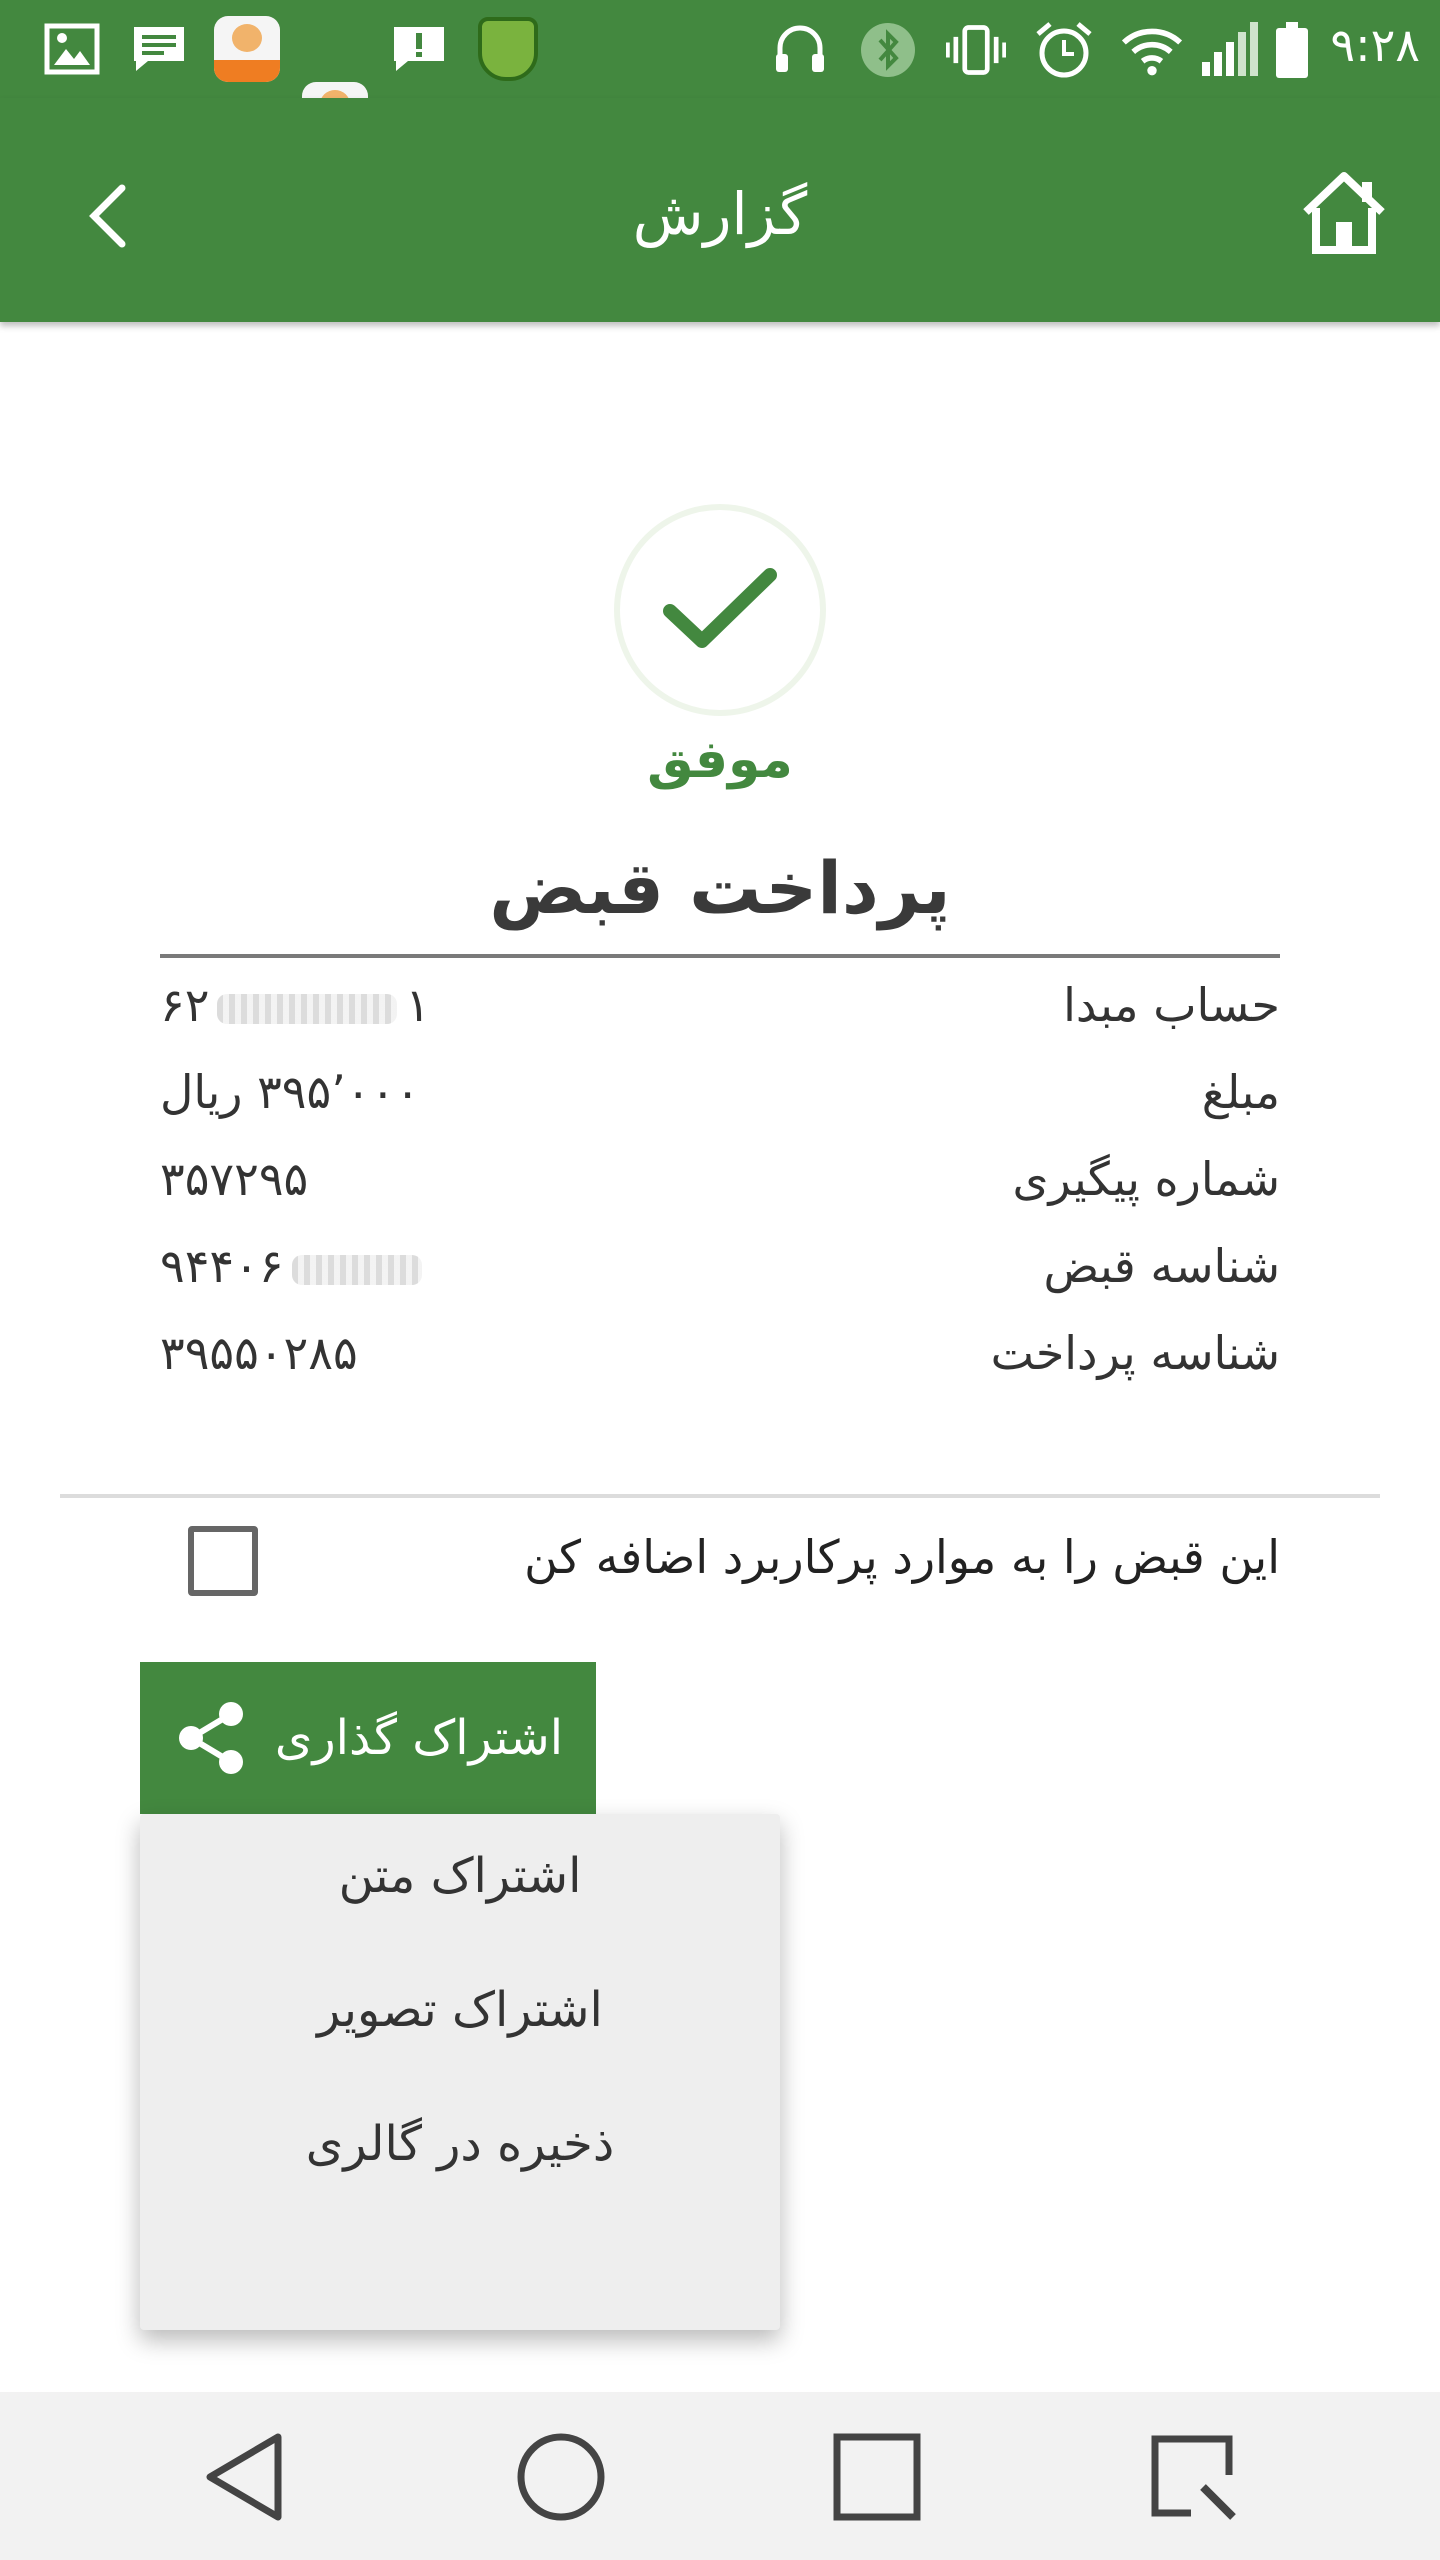  What do you see at coordinates (460, 2010) in the screenshot?
I see `menu-item-share-image: اشتراک تصویر` at bounding box center [460, 2010].